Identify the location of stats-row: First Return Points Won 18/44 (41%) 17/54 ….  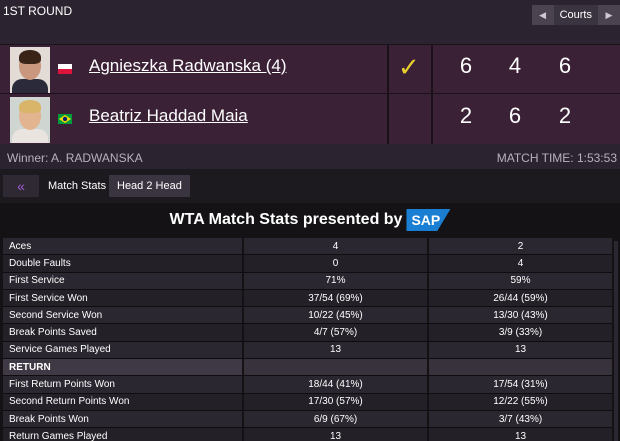
(307, 385).